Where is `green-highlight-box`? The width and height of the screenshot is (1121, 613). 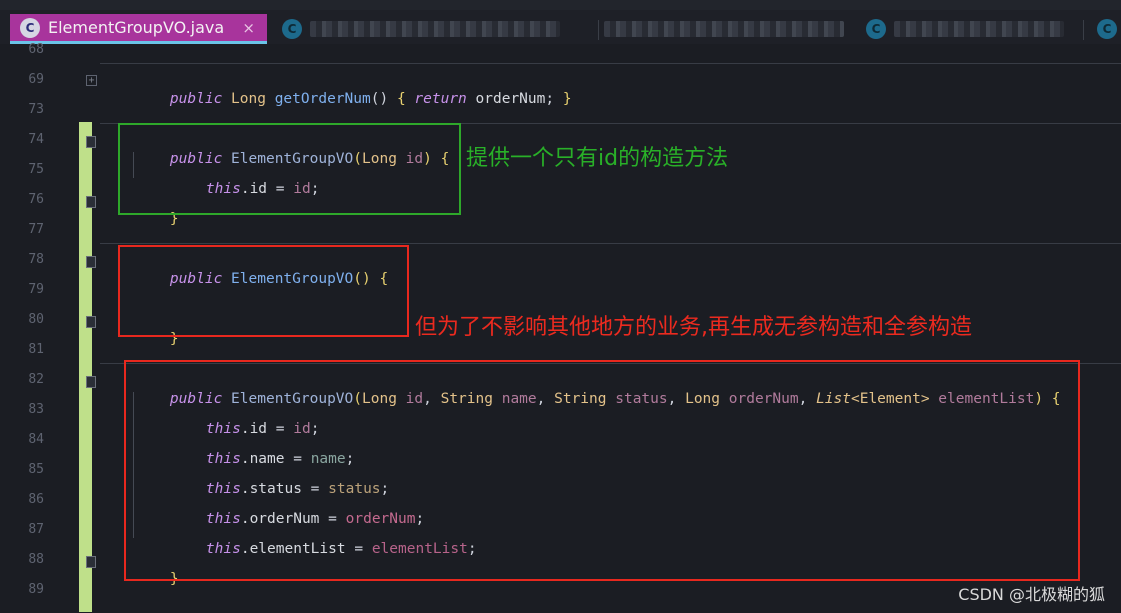
green-highlight-box is located at coordinates (289, 169).